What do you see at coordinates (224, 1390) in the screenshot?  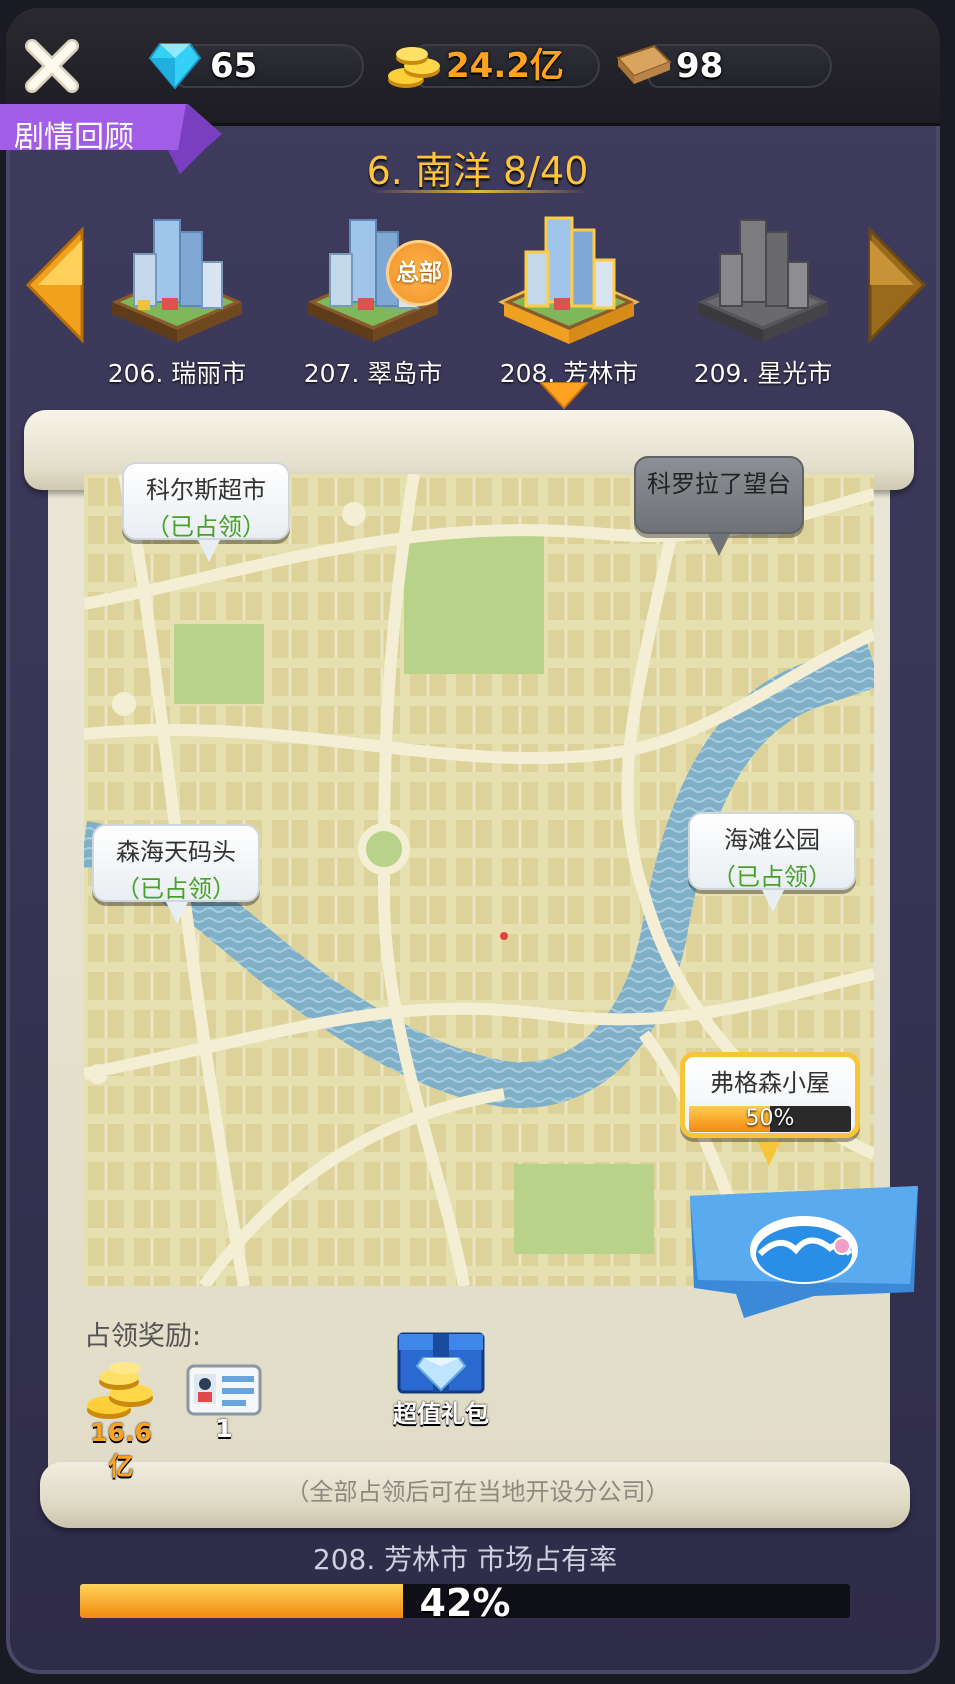 I see `id-card-icon` at bounding box center [224, 1390].